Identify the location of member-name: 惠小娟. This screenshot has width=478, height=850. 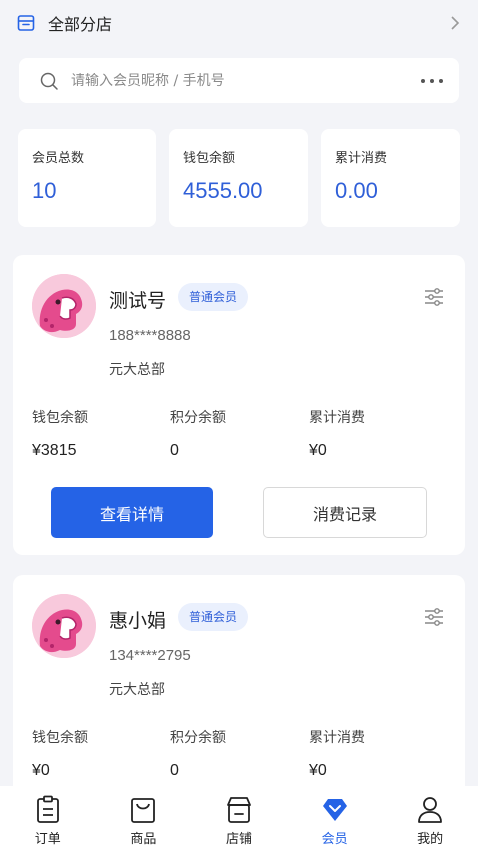
(138, 621).